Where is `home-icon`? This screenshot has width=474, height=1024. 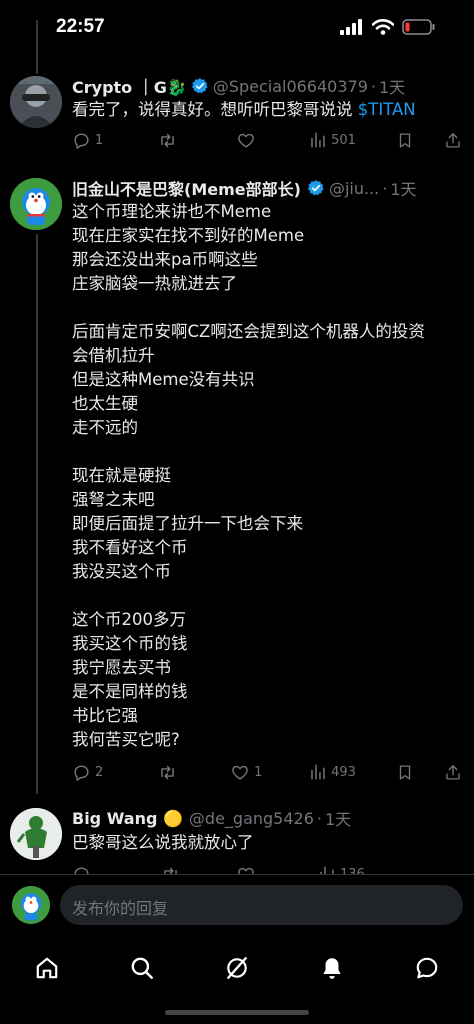 home-icon is located at coordinates (47, 968).